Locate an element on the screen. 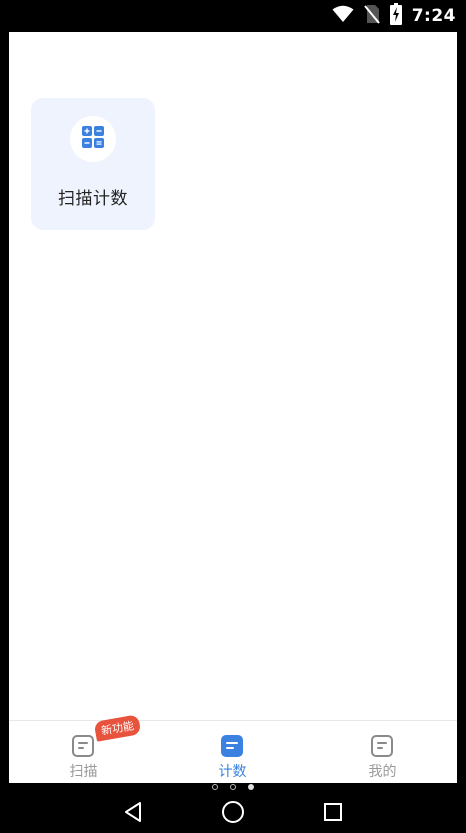 The image size is (466, 833). tab-label: 我的 is located at coordinates (382, 772).